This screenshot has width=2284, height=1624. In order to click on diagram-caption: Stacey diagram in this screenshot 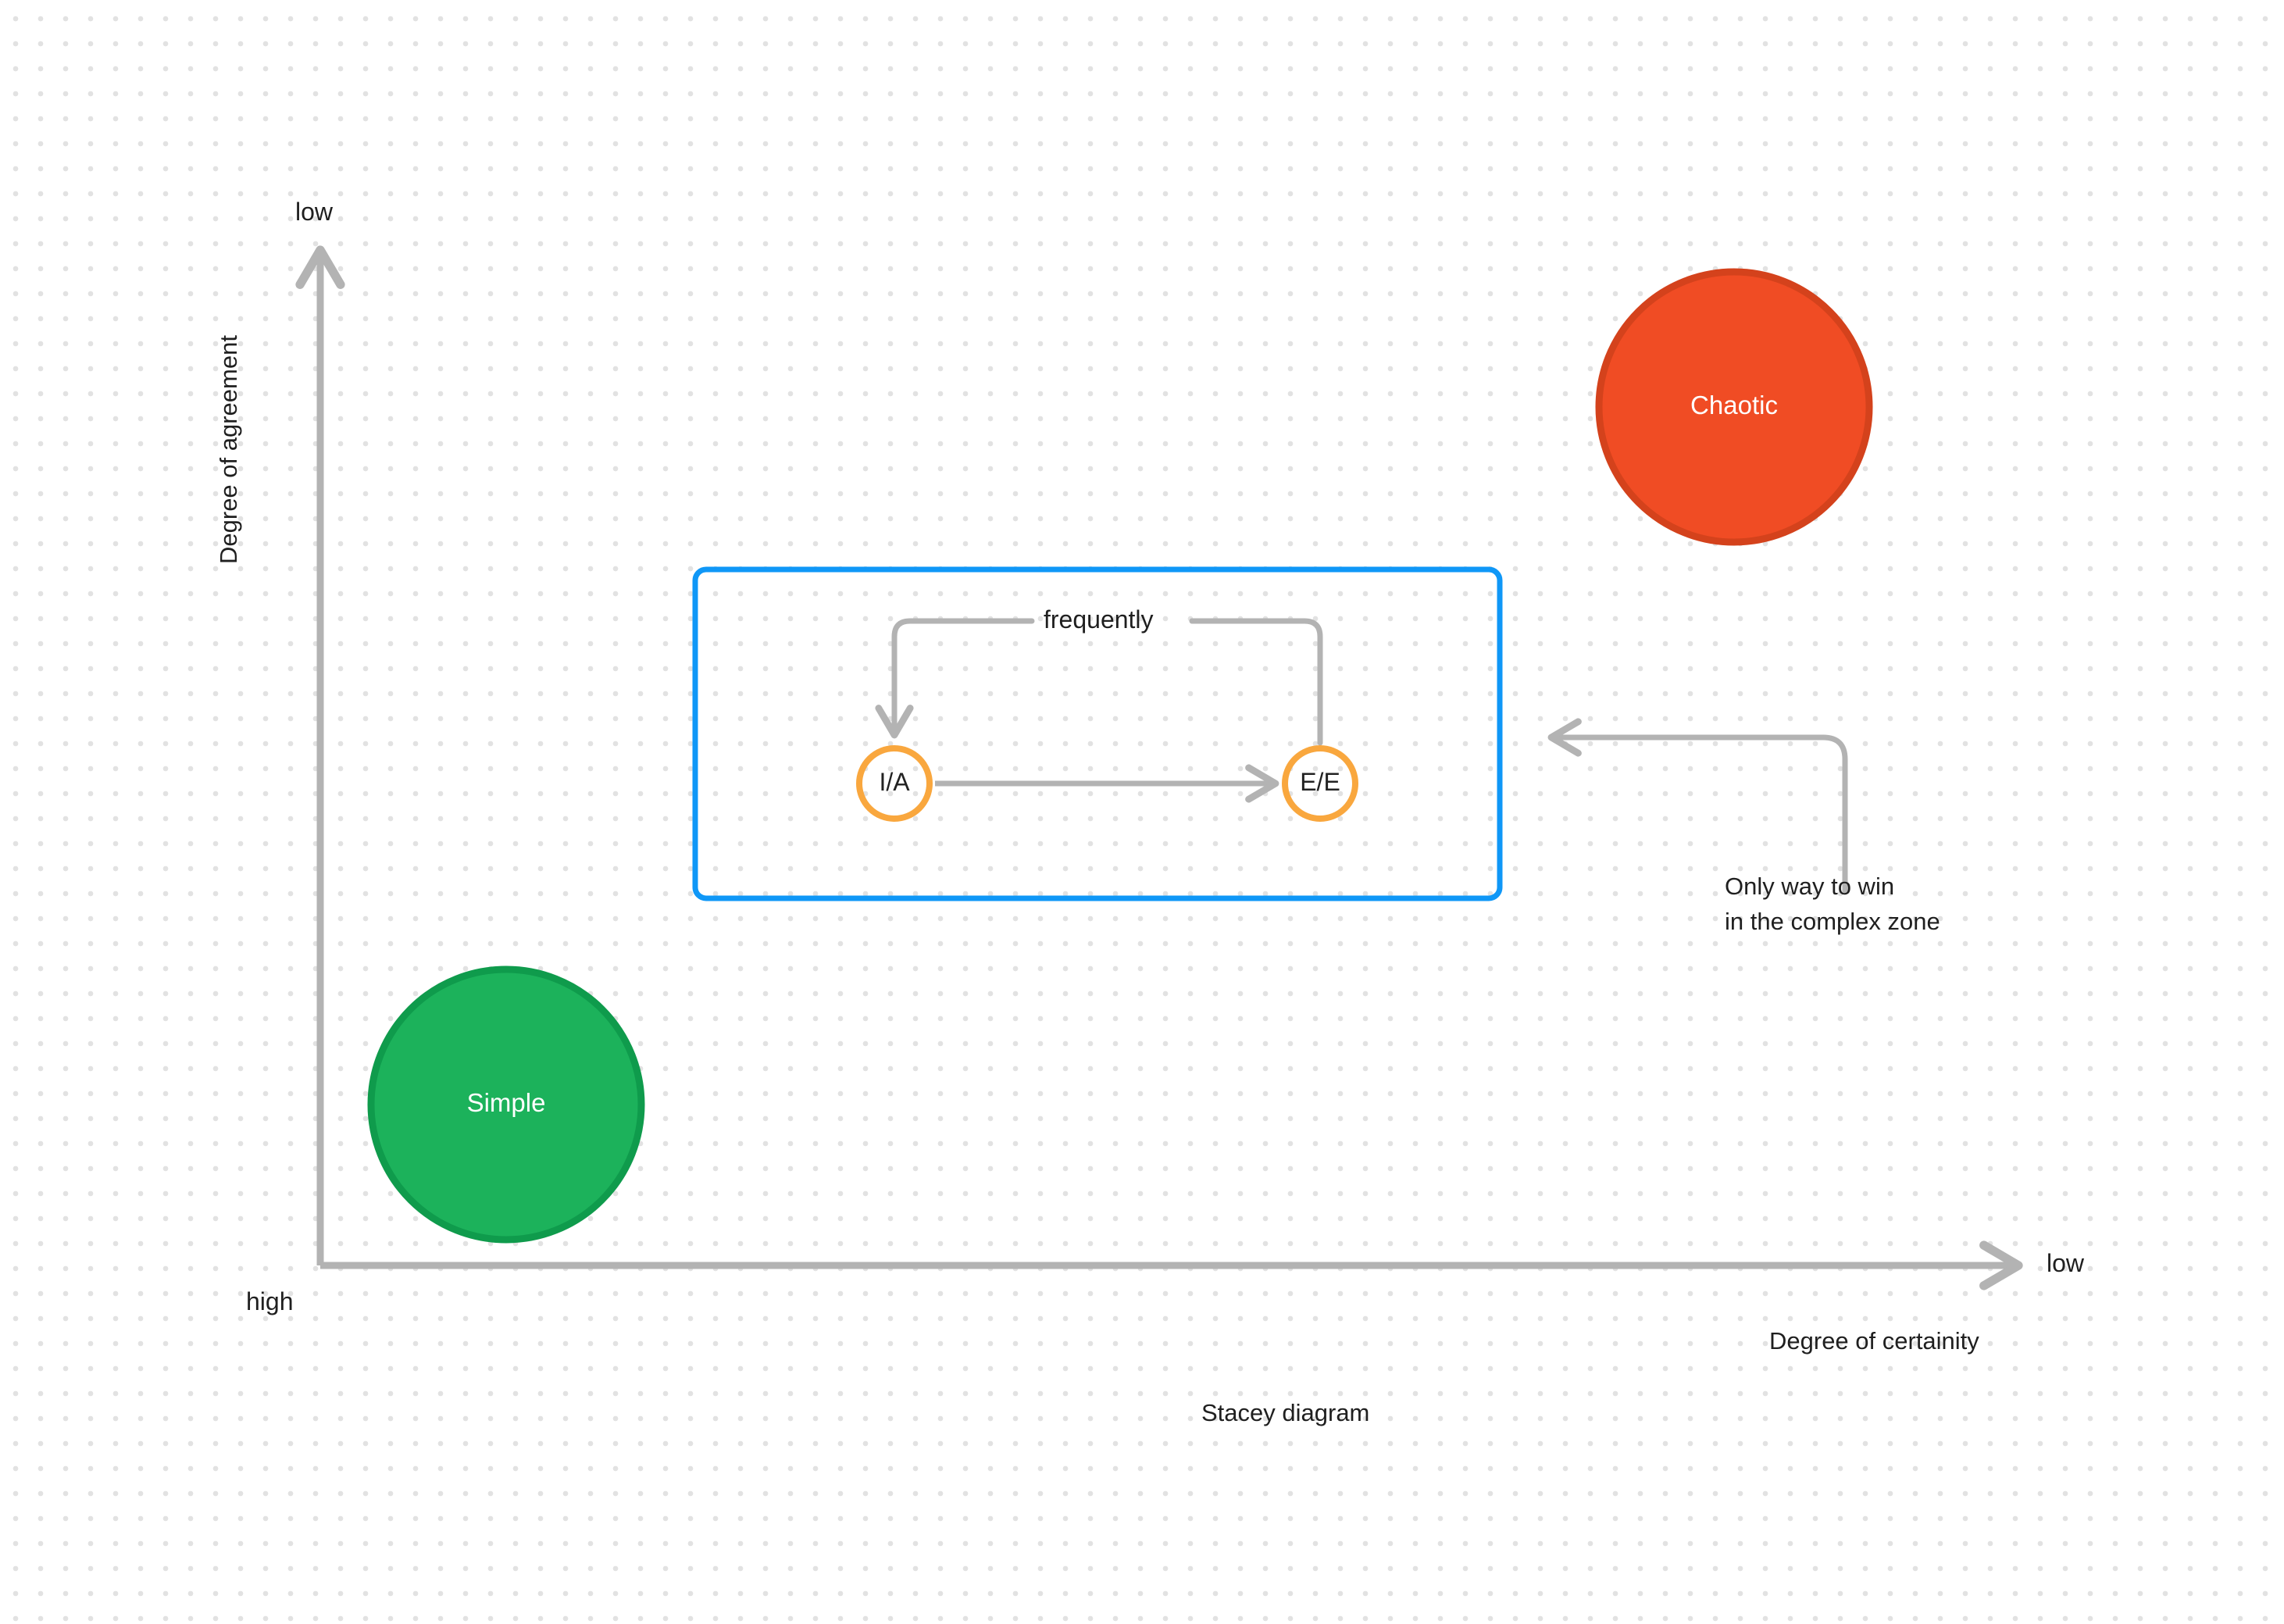, I will do `click(1285, 1412)`.